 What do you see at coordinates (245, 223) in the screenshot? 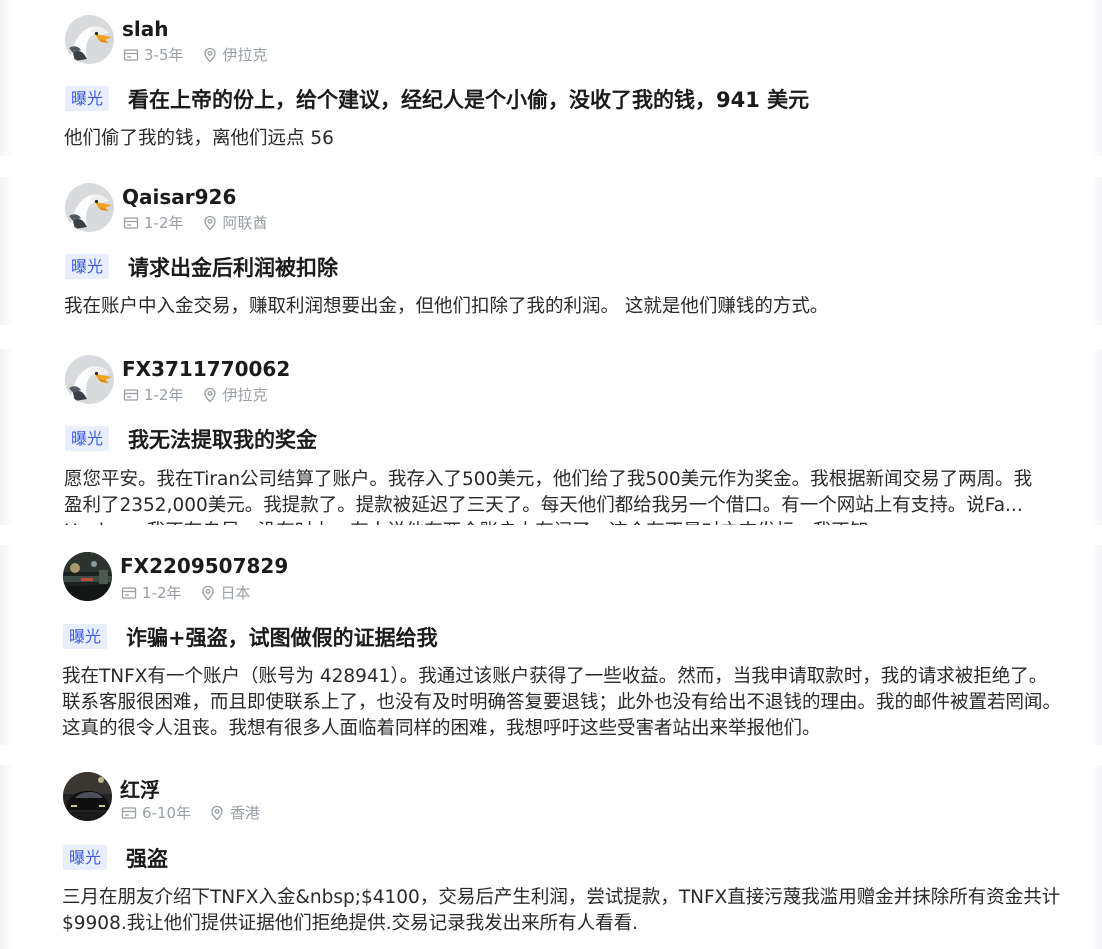
I see `user-location: 阿联酋` at bounding box center [245, 223].